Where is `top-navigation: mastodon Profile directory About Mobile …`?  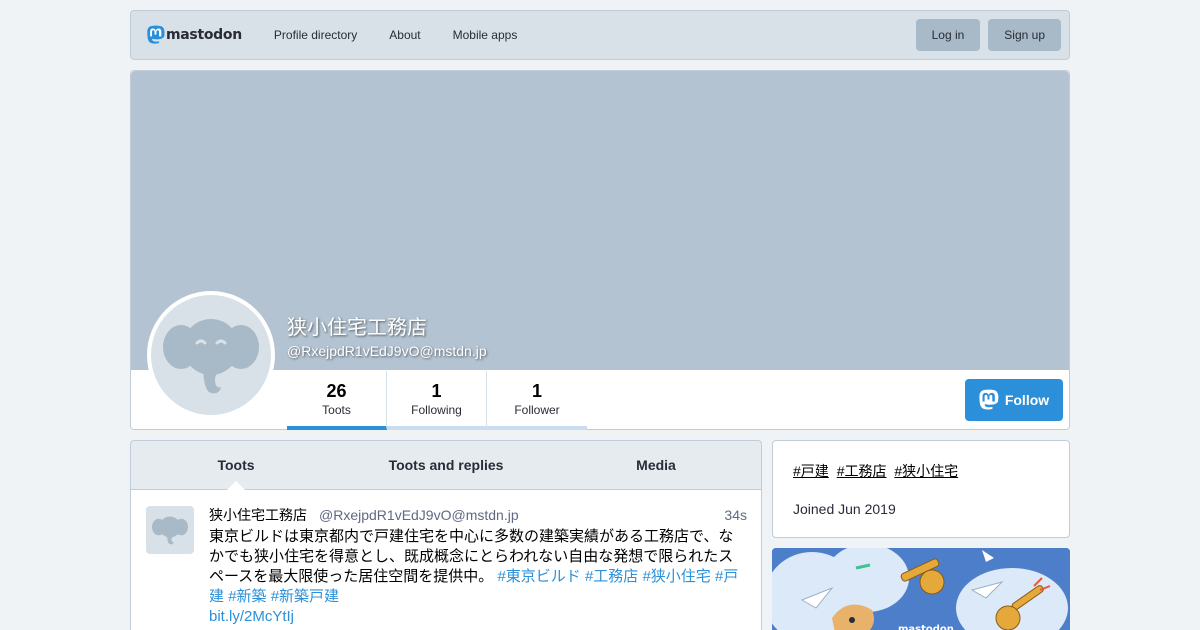 top-navigation: mastodon Profile directory About Mobile … is located at coordinates (600, 35).